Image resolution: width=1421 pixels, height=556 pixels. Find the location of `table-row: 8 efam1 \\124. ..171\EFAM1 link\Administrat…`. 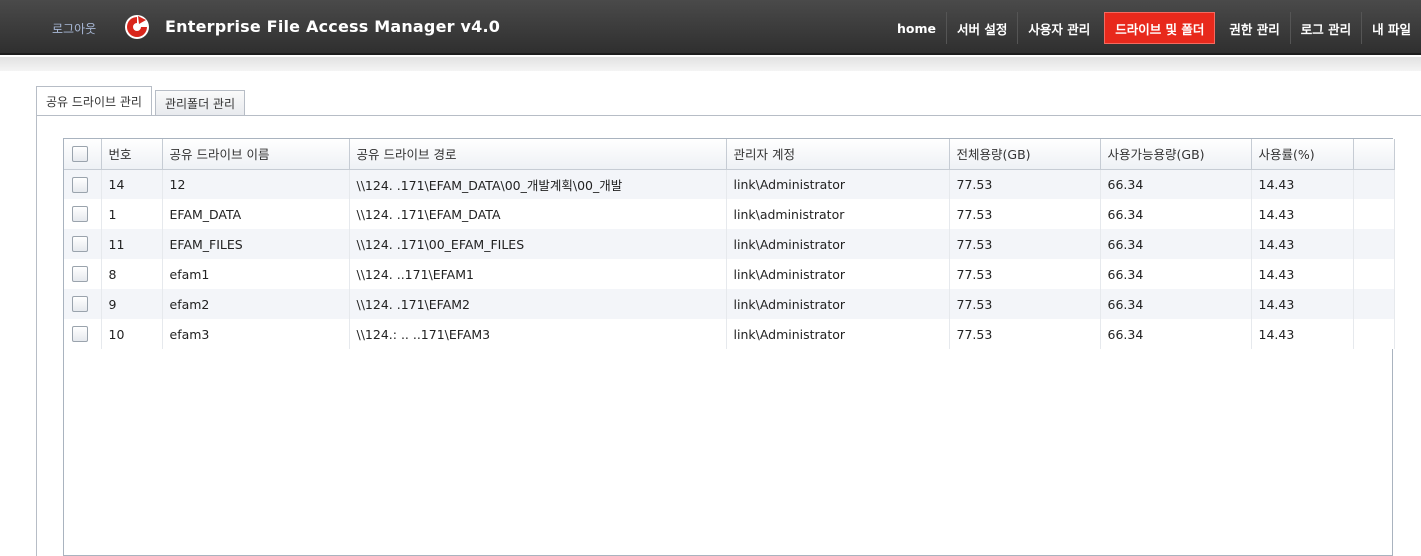

table-row: 8 efam1 \\124. ..171\EFAM1 link\Administrat… is located at coordinates (729, 274).